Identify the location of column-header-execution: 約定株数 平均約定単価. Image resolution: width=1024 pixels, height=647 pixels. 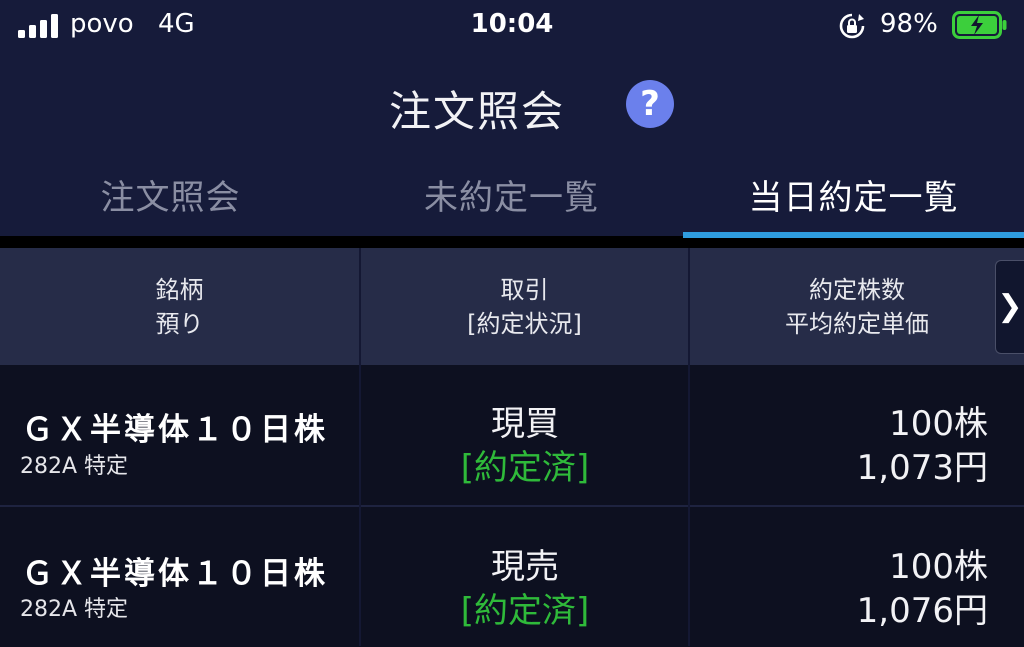
(857, 306).